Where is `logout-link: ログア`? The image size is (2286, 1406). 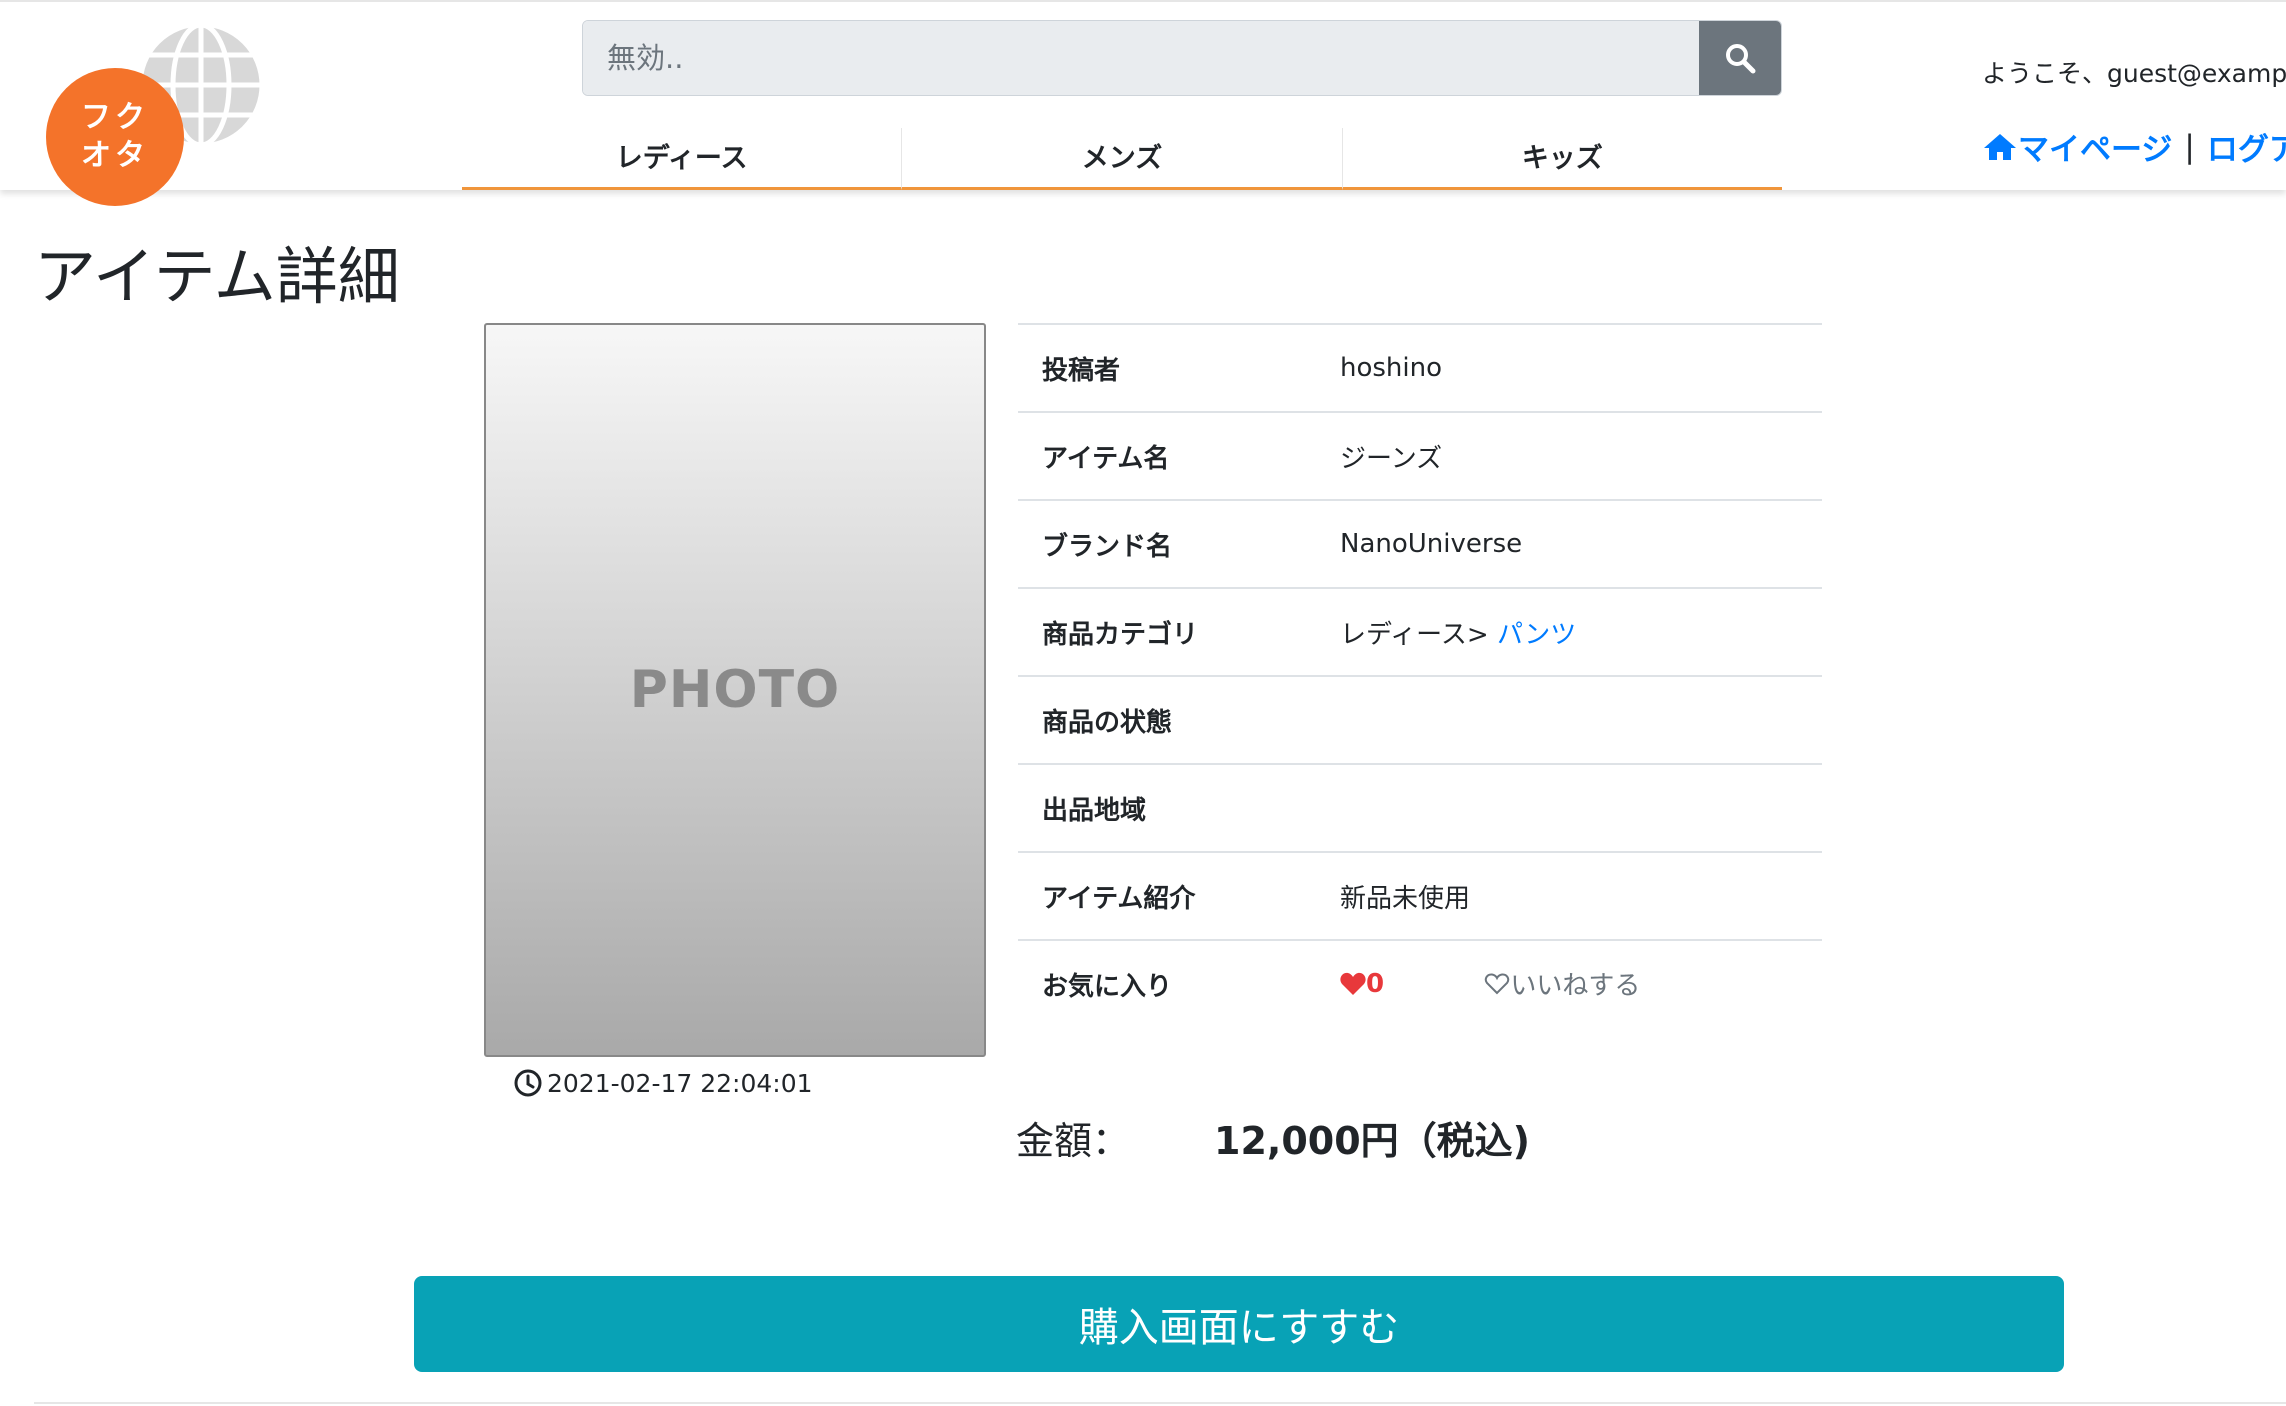 logout-link: ログア is located at coordinates (2246, 146).